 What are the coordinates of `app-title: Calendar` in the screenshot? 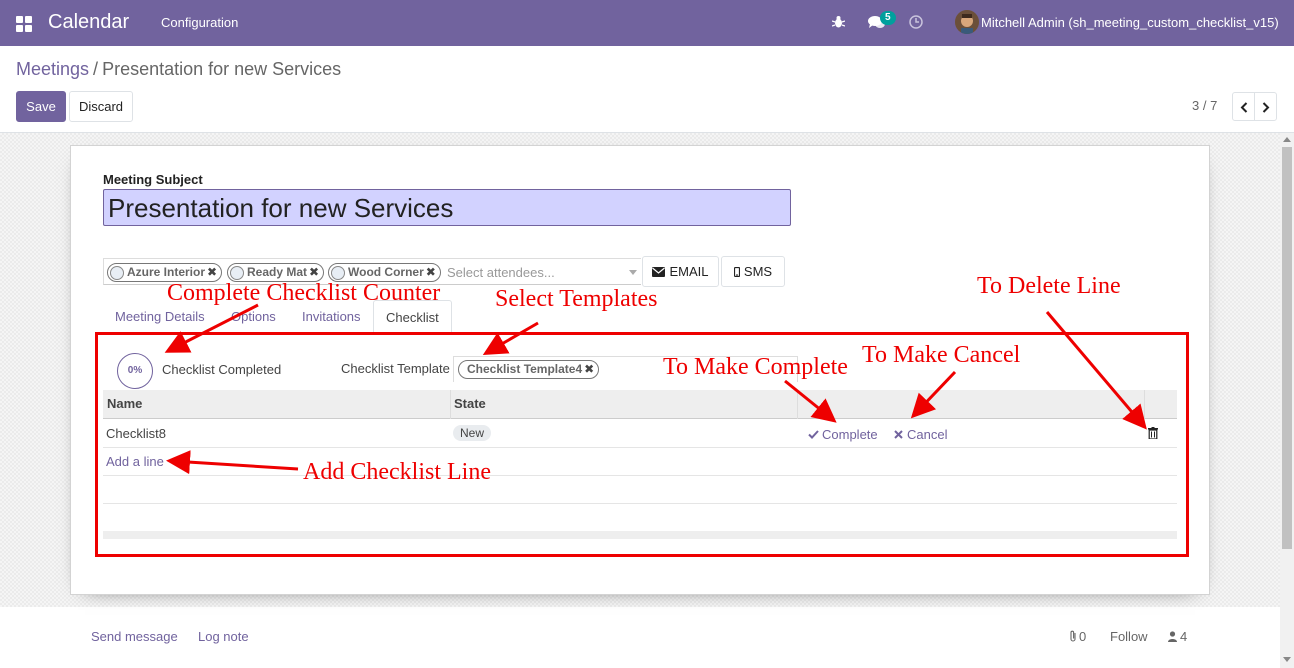 It's located at (88, 22).